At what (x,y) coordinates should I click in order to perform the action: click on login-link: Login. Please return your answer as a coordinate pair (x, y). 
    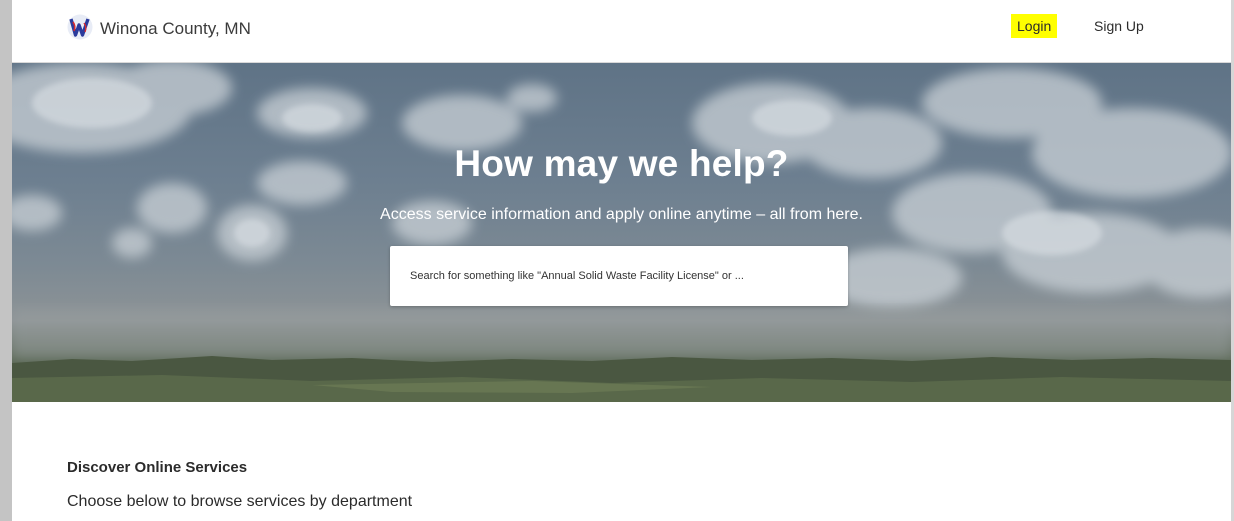
    Looking at the image, I should click on (1034, 26).